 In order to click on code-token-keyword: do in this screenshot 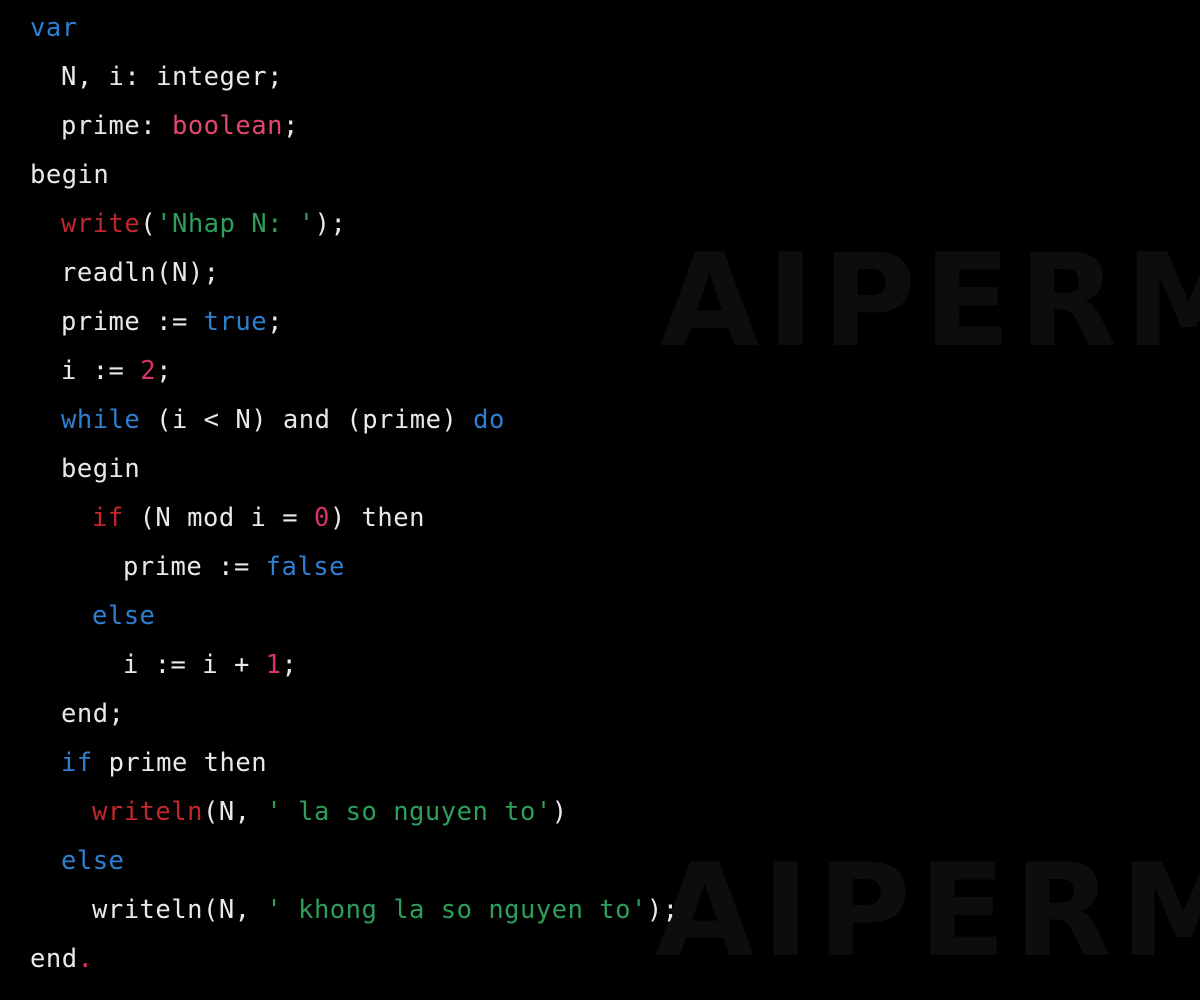, I will do `click(489, 420)`.